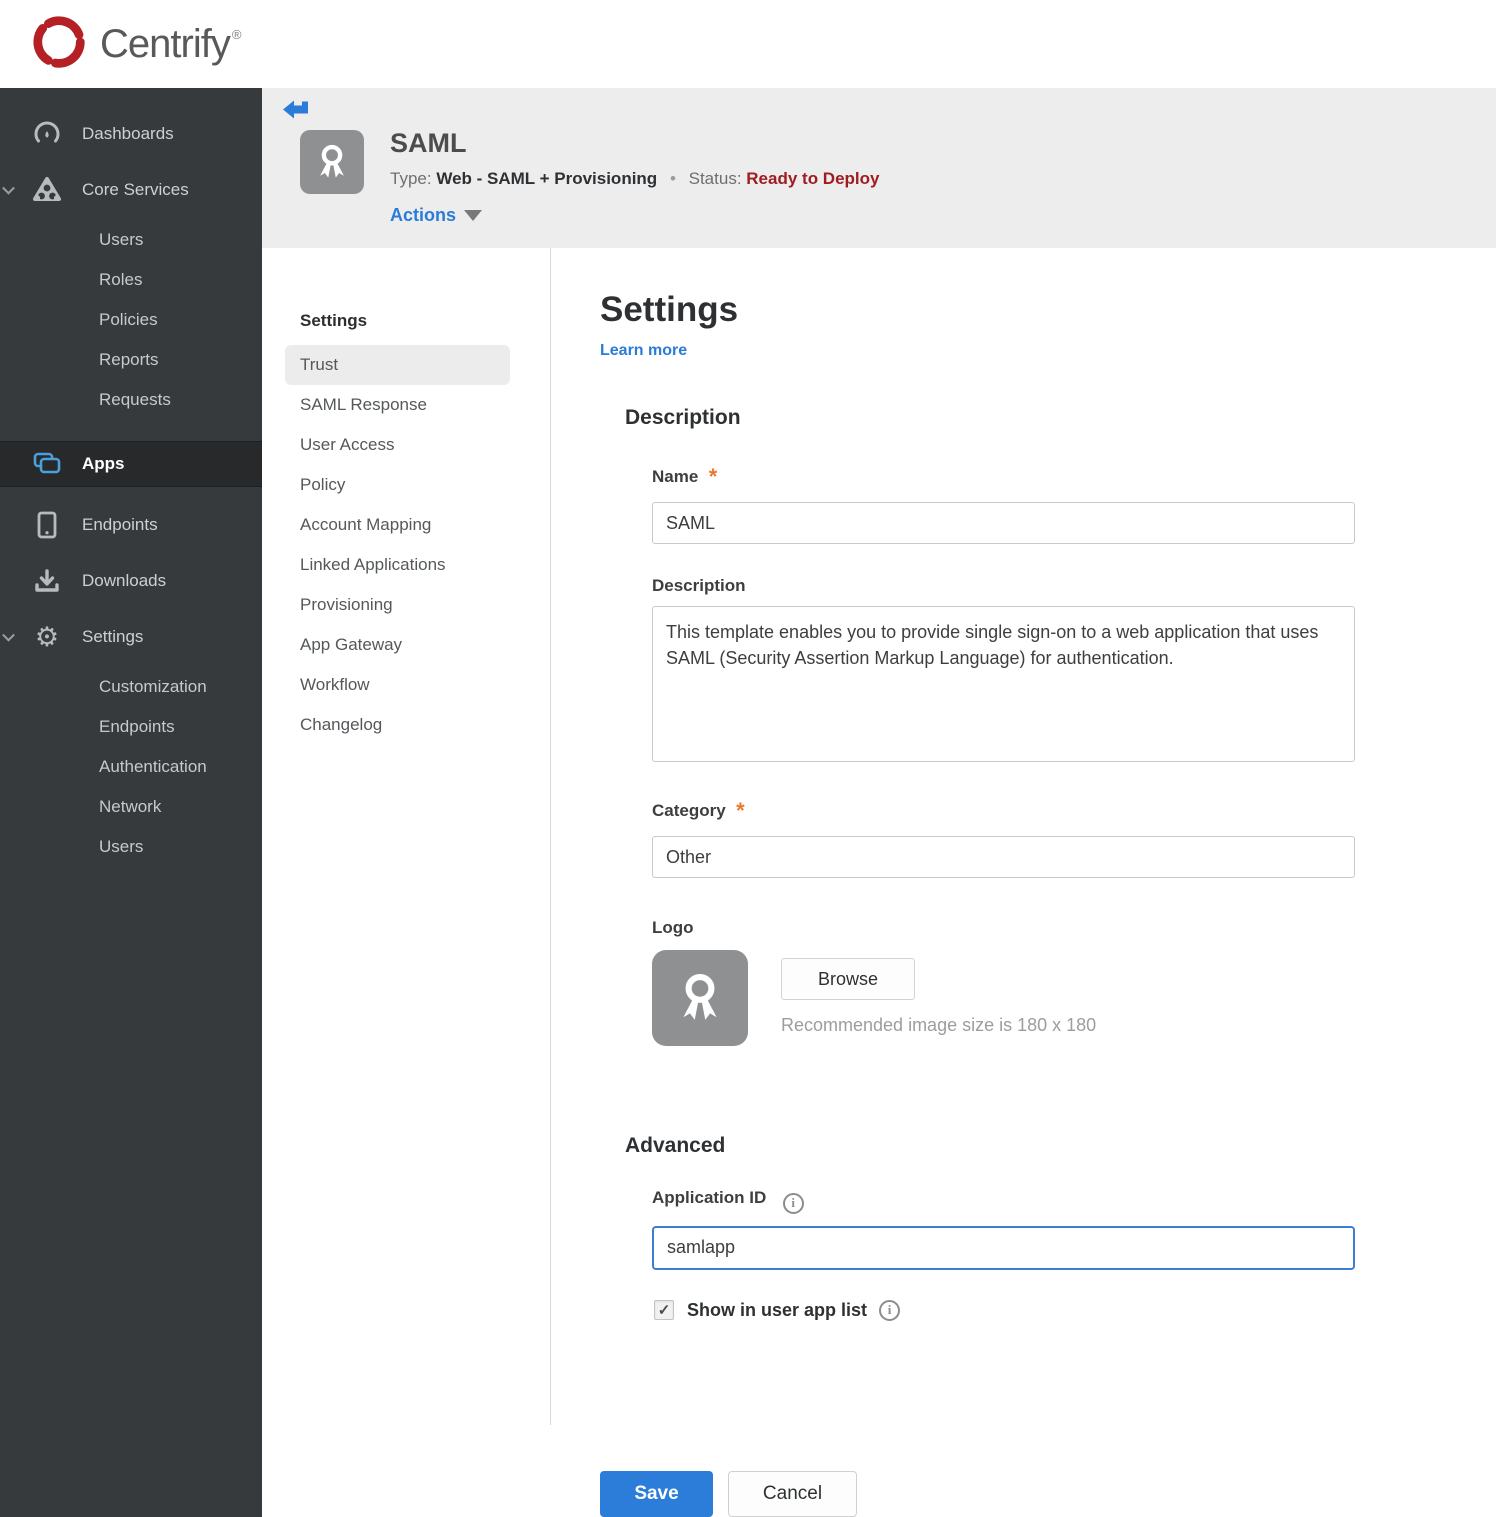 The height and width of the screenshot is (1517, 1496). Describe the element at coordinates (131, 727) in the screenshot. I see `sidebar-item-settings-endpoints: Endpoints` at that location.